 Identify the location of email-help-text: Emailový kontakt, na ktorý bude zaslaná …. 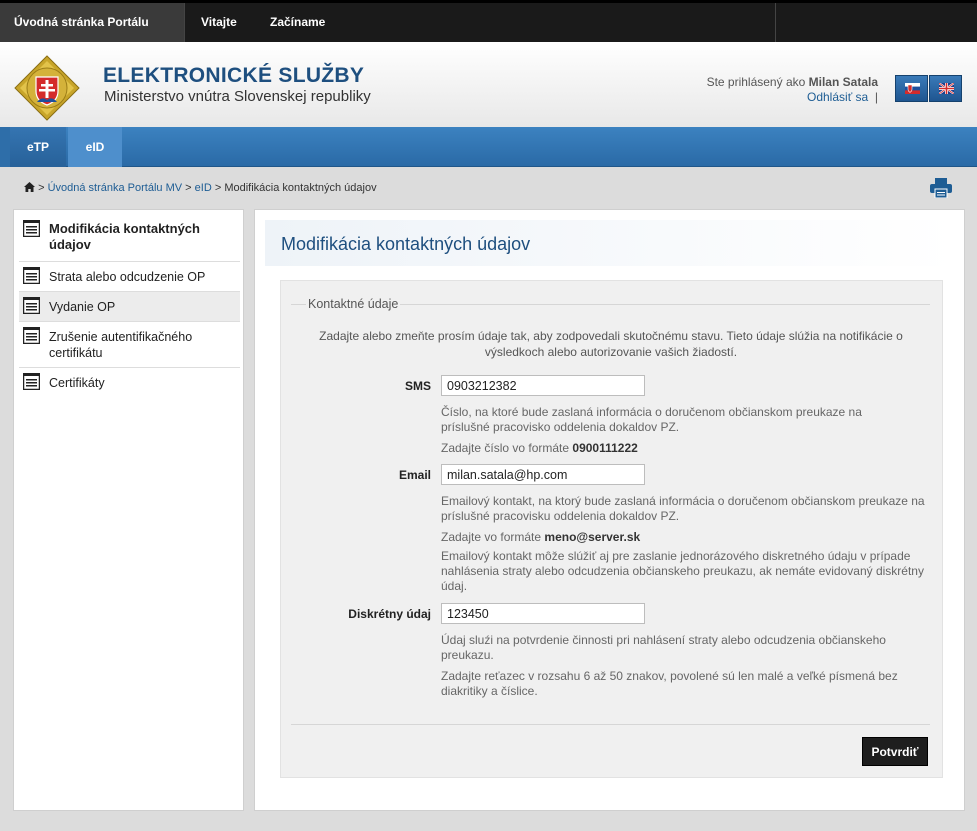
(683, 508).